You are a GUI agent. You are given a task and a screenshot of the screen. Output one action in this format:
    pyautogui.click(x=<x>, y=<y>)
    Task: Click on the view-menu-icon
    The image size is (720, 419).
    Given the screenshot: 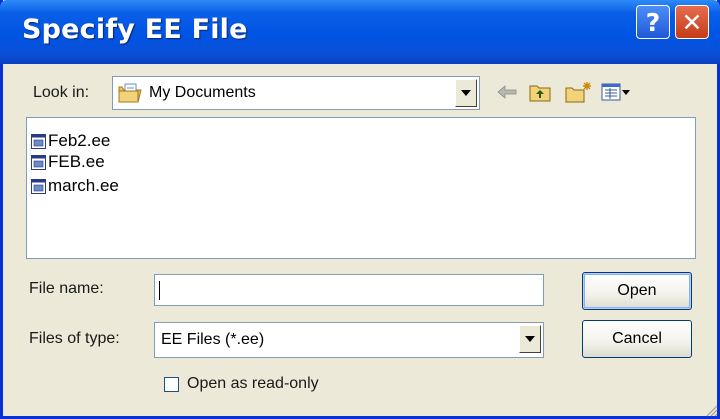 What is the action you would take?
    pyautogui.click(x=615, y=92)
    